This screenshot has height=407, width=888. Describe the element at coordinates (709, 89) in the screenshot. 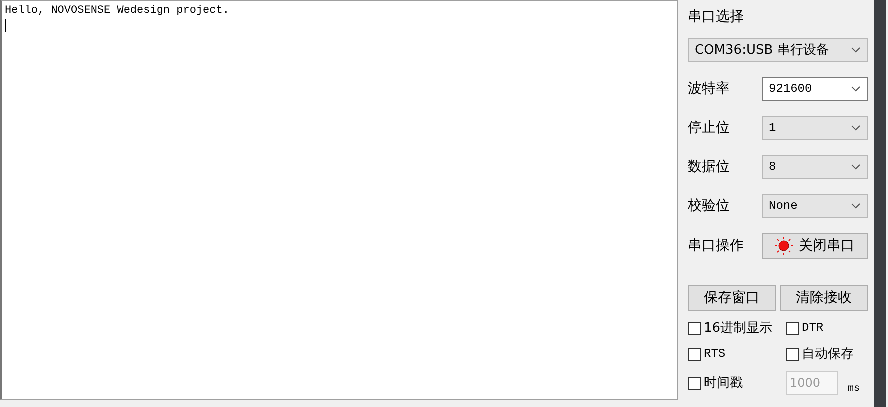

I see `setting-label: 波特率` at that location.